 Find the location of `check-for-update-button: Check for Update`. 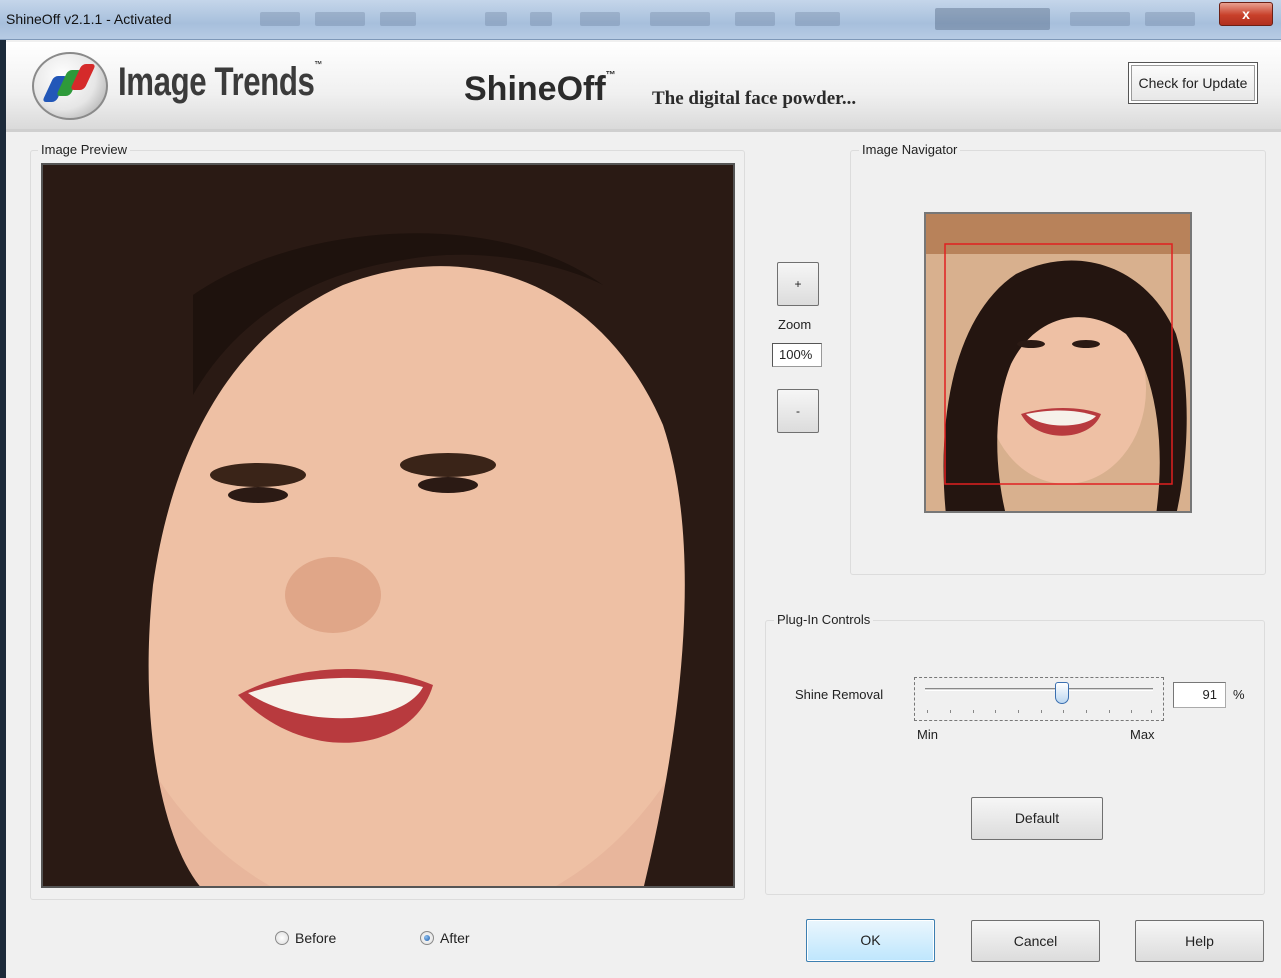

check-for-update-button: Check for Update is located at coordinates (1193, 83).